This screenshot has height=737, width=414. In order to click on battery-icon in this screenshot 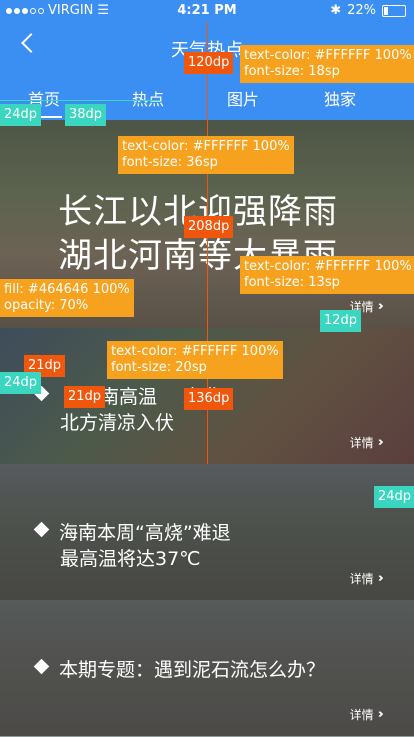, I will do `click(394, 10)`.